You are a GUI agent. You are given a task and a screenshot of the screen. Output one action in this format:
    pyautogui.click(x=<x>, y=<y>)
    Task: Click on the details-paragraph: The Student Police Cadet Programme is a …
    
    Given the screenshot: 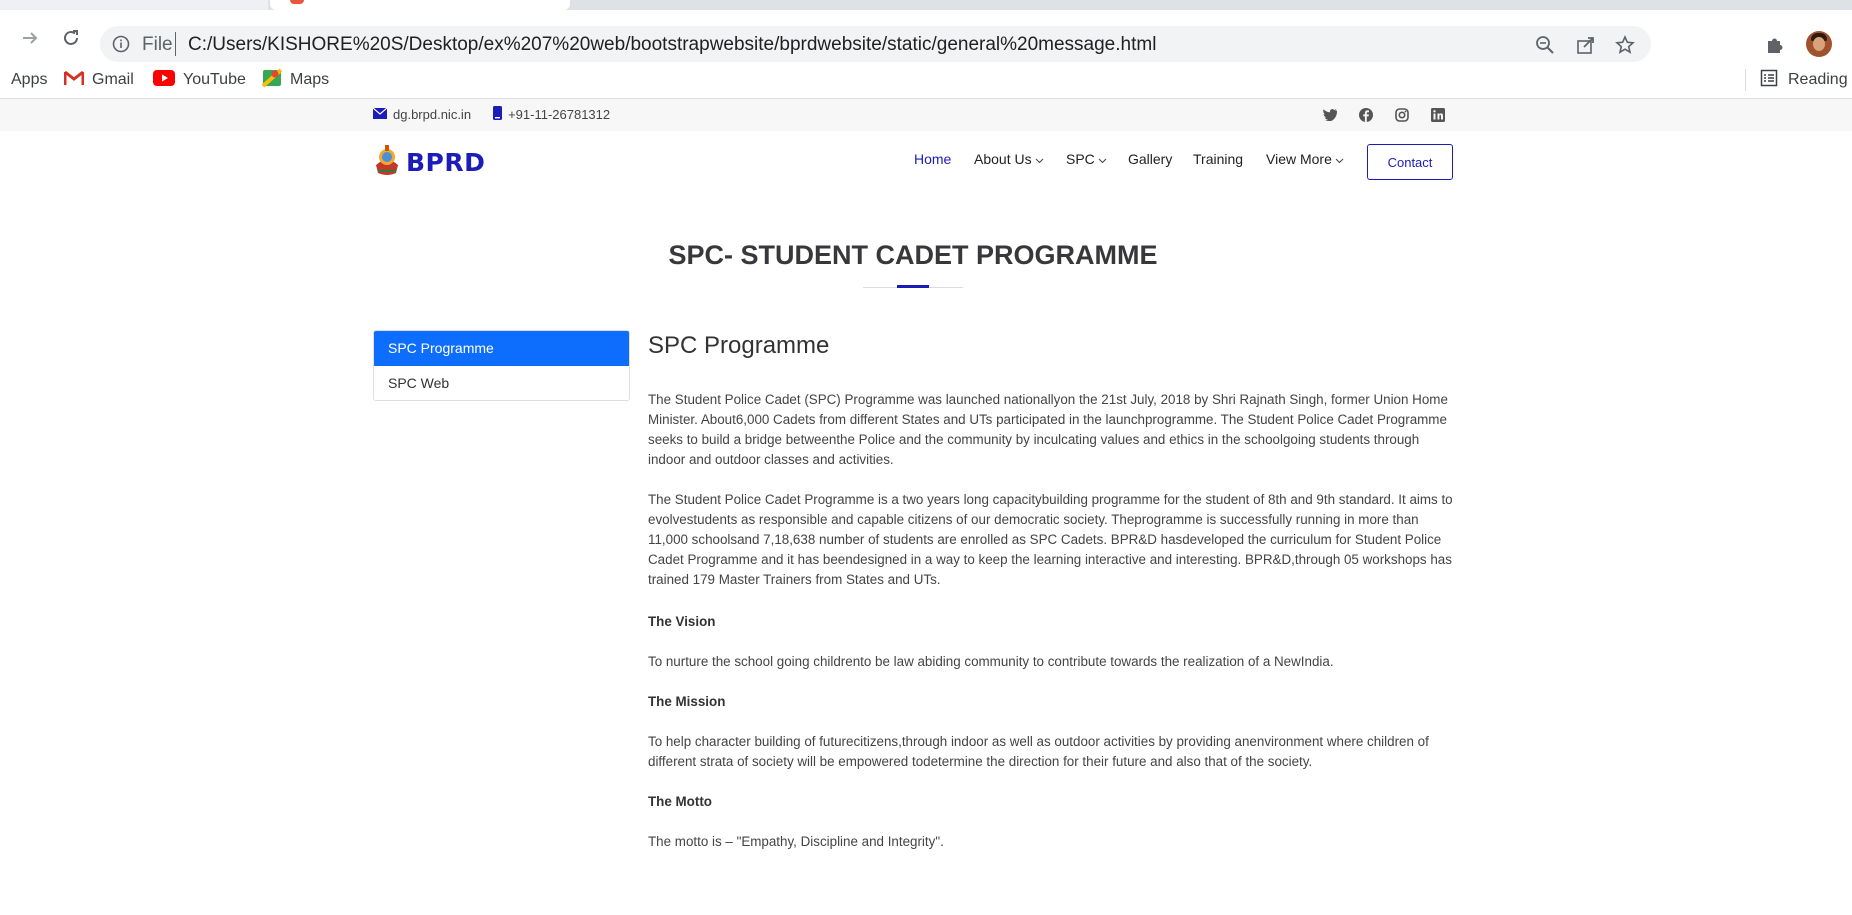 What is the action you would take?
    pyautogui.click(x=1050, y=539)
    